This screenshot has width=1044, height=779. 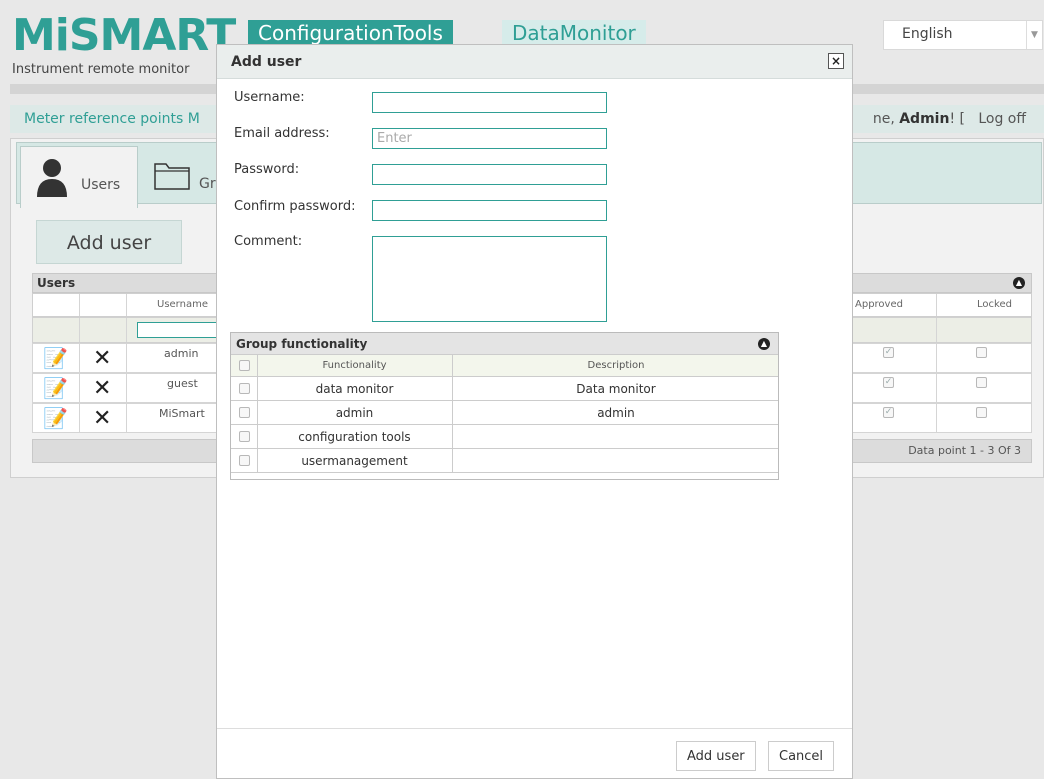 What do you see at coordinates (354, 460) in the screenshot?
I see `row-functionality: usermanagement` at bounding box center [354, 460].